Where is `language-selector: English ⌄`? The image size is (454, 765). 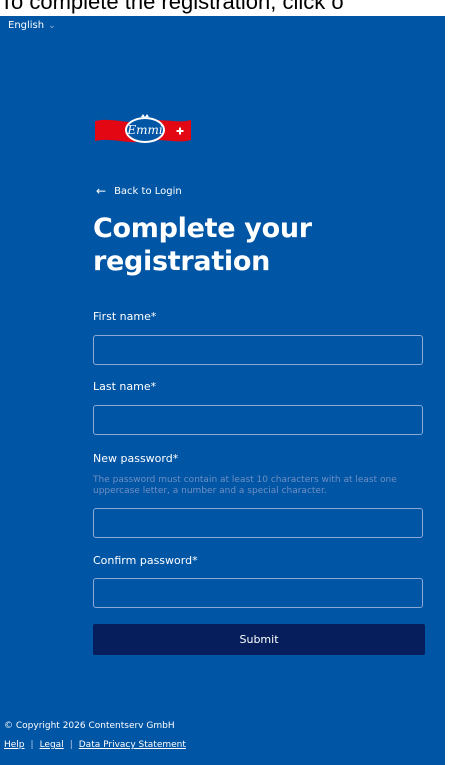 language-selector: English ⌄ is located at coordinates (32, 25).